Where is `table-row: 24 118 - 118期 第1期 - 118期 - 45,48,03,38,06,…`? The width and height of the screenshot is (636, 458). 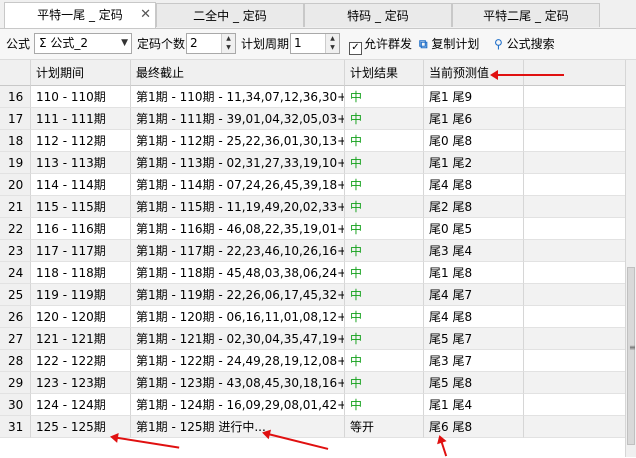 table-row: 24 118 - 118期 第1期 - 118期 - 45,48,03,38,06,… is located at coordinates (313, 273).